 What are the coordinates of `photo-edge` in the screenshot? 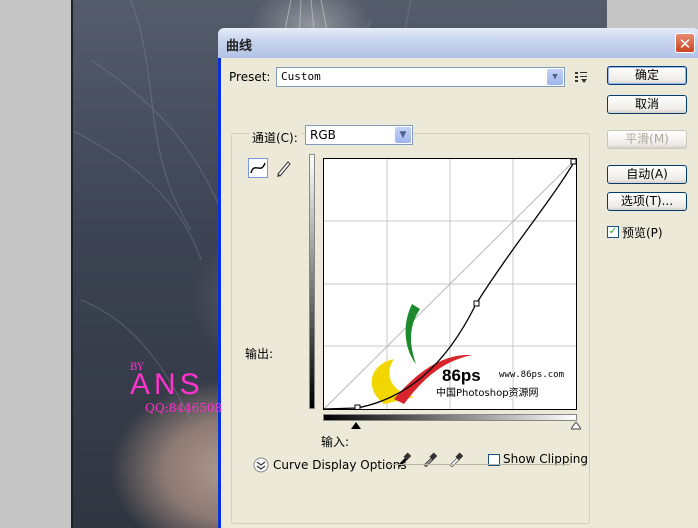 It's located at (72, 264).